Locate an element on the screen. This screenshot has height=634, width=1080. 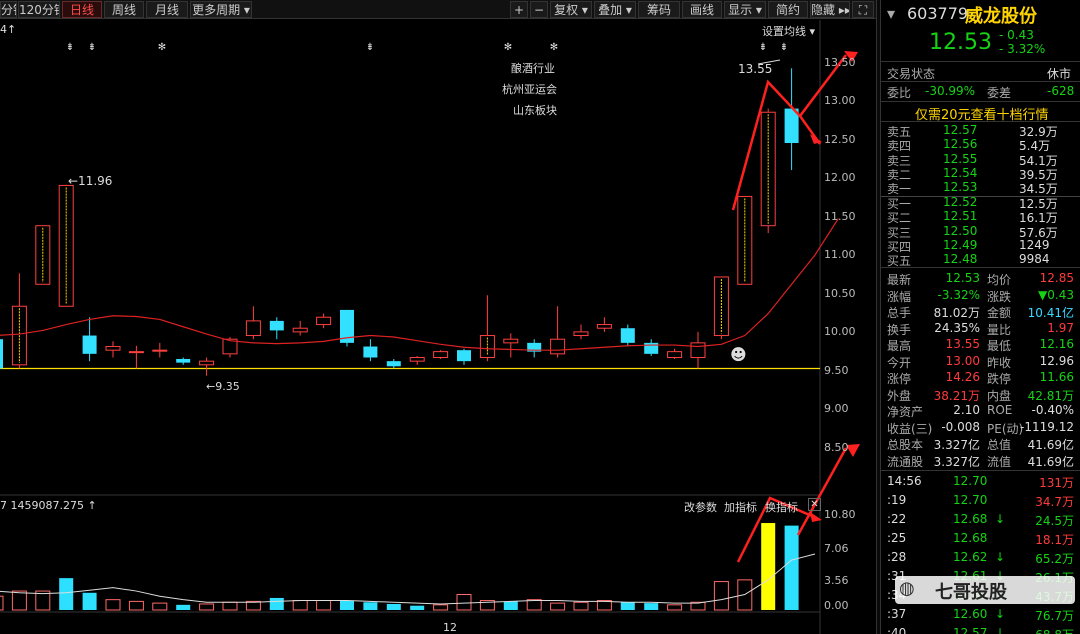
buy-level-volume: 9984 is located at coordinates (1034, 259).